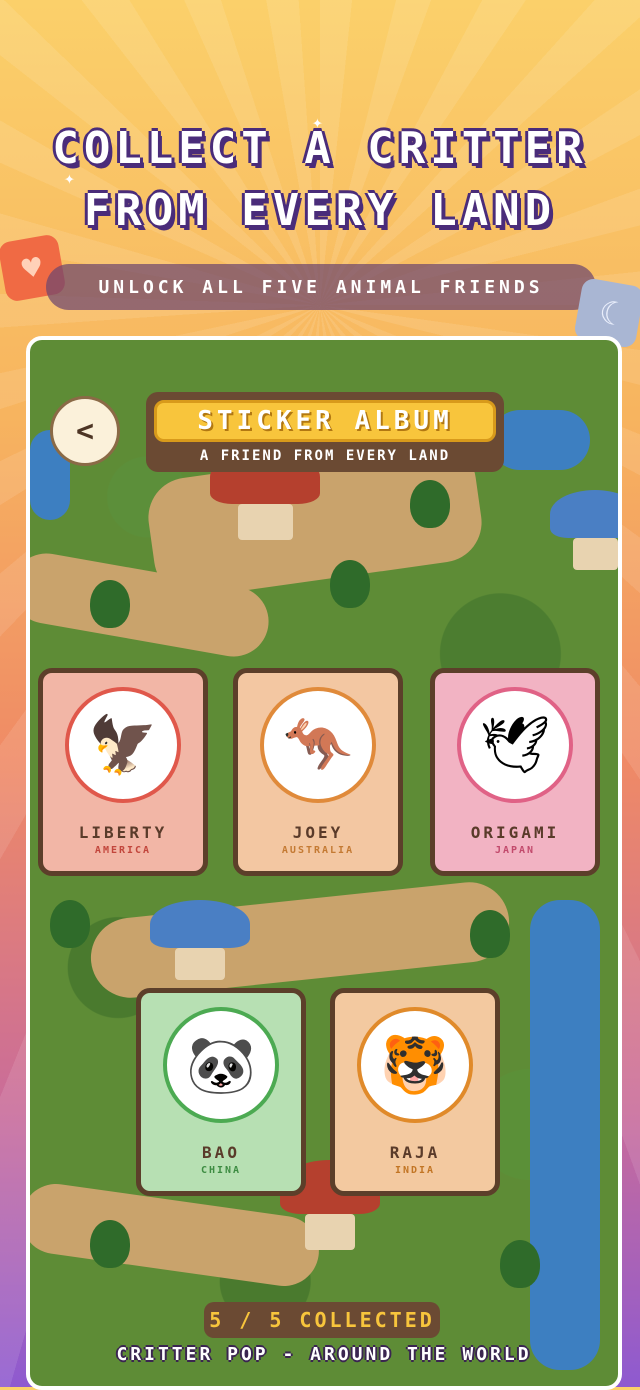 This screenshot has width=640, height=1390. I want to click on headline: COLLECT A CRITTER FROM EVERY LAND, so click(320, 180).